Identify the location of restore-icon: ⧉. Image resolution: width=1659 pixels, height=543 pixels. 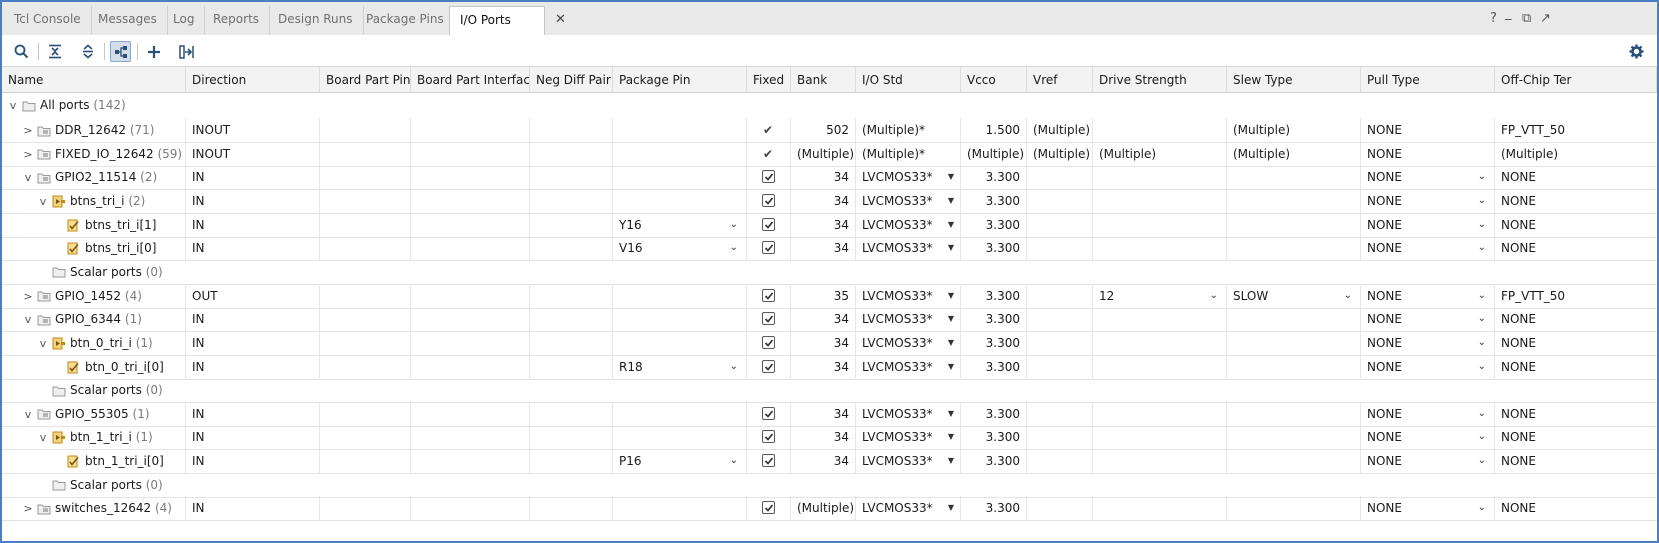
(1526, 18).